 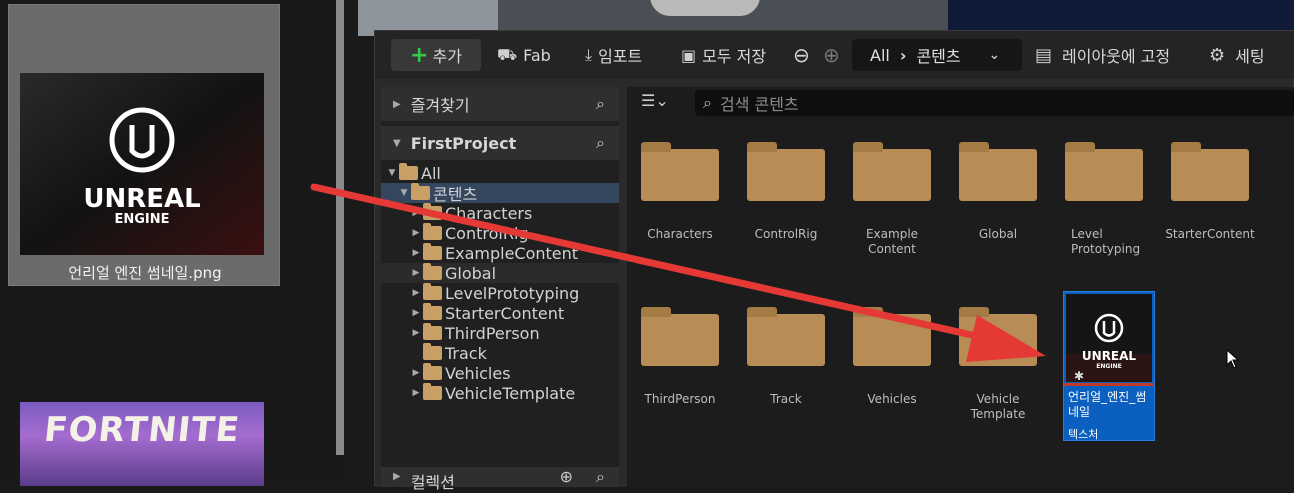 I want to click on pin-layout-label: 레이아웃에 고정, so click(x=1116, y=56).